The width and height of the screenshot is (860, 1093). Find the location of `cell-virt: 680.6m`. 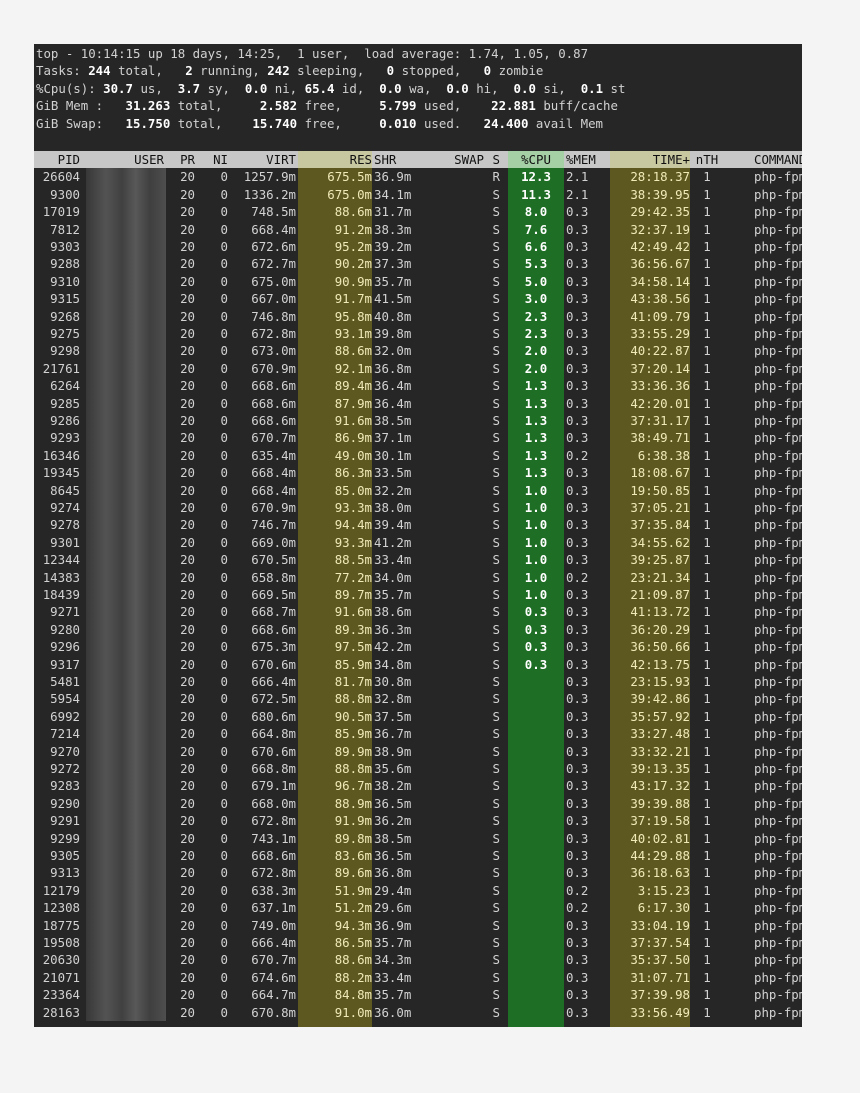

cell-virt: 680.6m is located at coordinates (273, 716).